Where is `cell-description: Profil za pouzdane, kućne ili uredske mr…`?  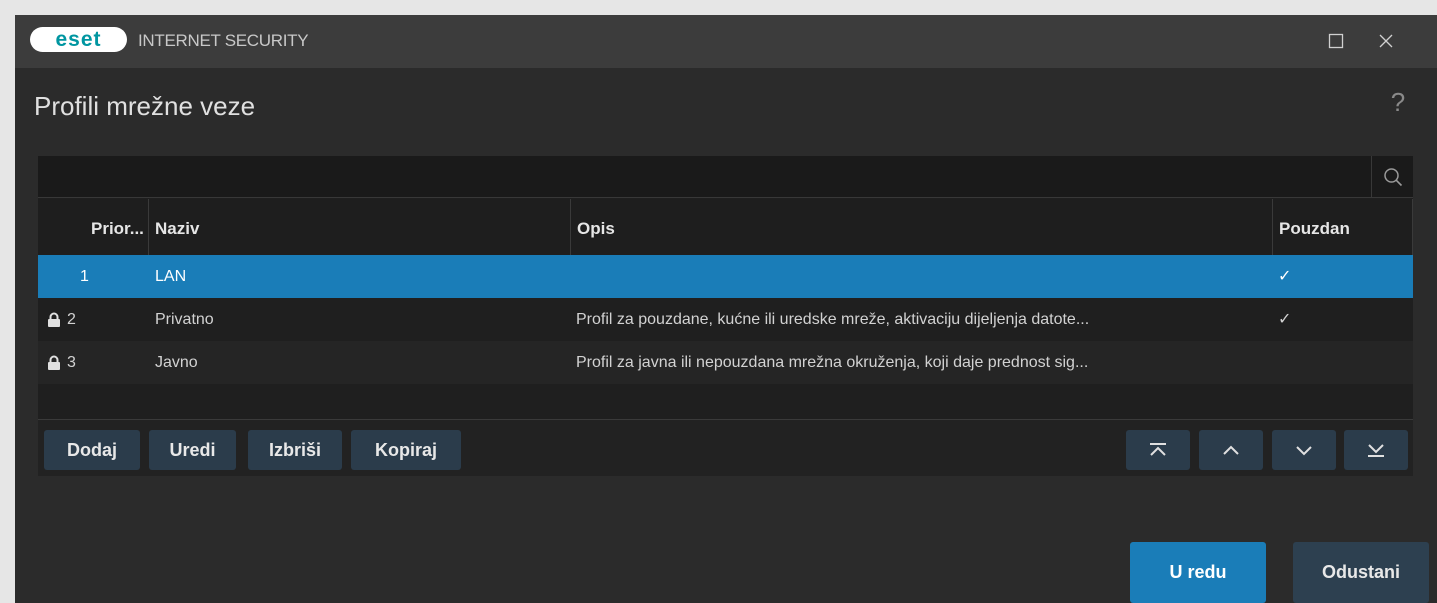
cell-description: Profil za pouzdane, kućne ili uredske mr… is located at coordinates (833, 319).